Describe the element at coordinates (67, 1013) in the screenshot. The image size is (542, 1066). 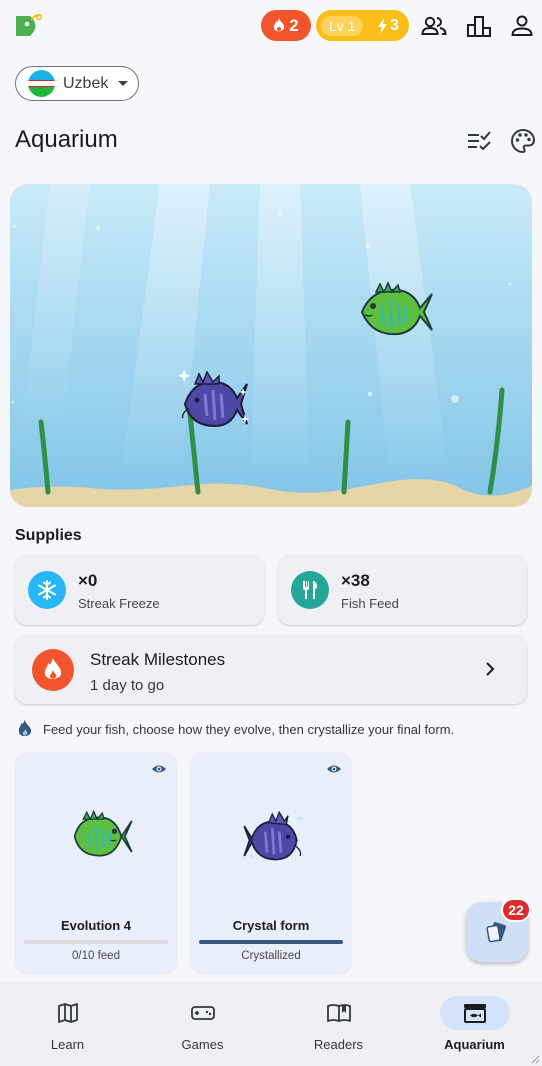
I see `map-icon` at that location.